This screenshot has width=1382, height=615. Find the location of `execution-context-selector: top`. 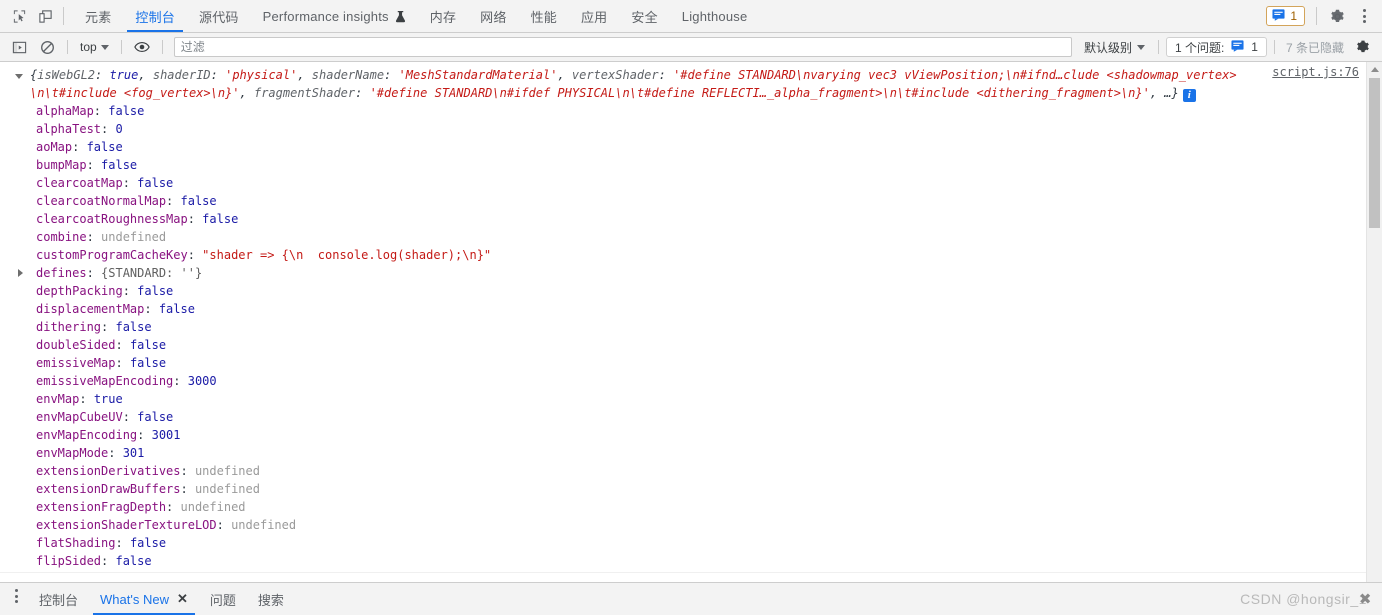

execution-context-selector: top is located at coordinates (94, 47).